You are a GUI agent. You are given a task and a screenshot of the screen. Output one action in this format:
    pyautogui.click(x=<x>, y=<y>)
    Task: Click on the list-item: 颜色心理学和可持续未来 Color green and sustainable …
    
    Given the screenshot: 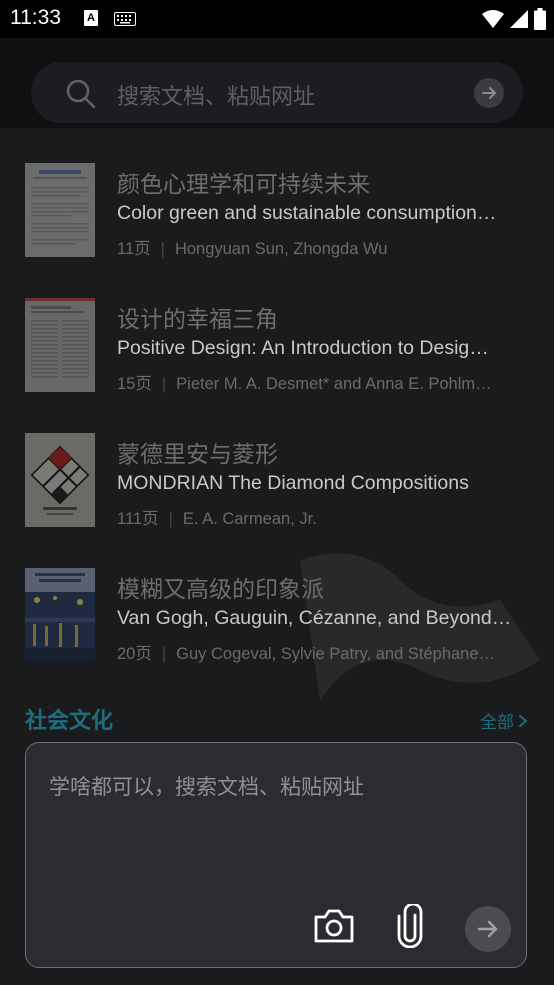 What is the action you would take?
    pyautogui.click(x=277, y=218)
    